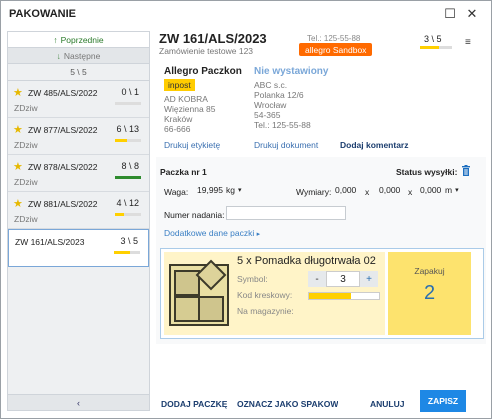 This screenshot has height=419, width=492. What do you see at coordinates (287, 404) in the screenshot?
I see `mark-packed-button: OZNACZ JAKO SPAKOWANE` at bounding box center [287, 404].